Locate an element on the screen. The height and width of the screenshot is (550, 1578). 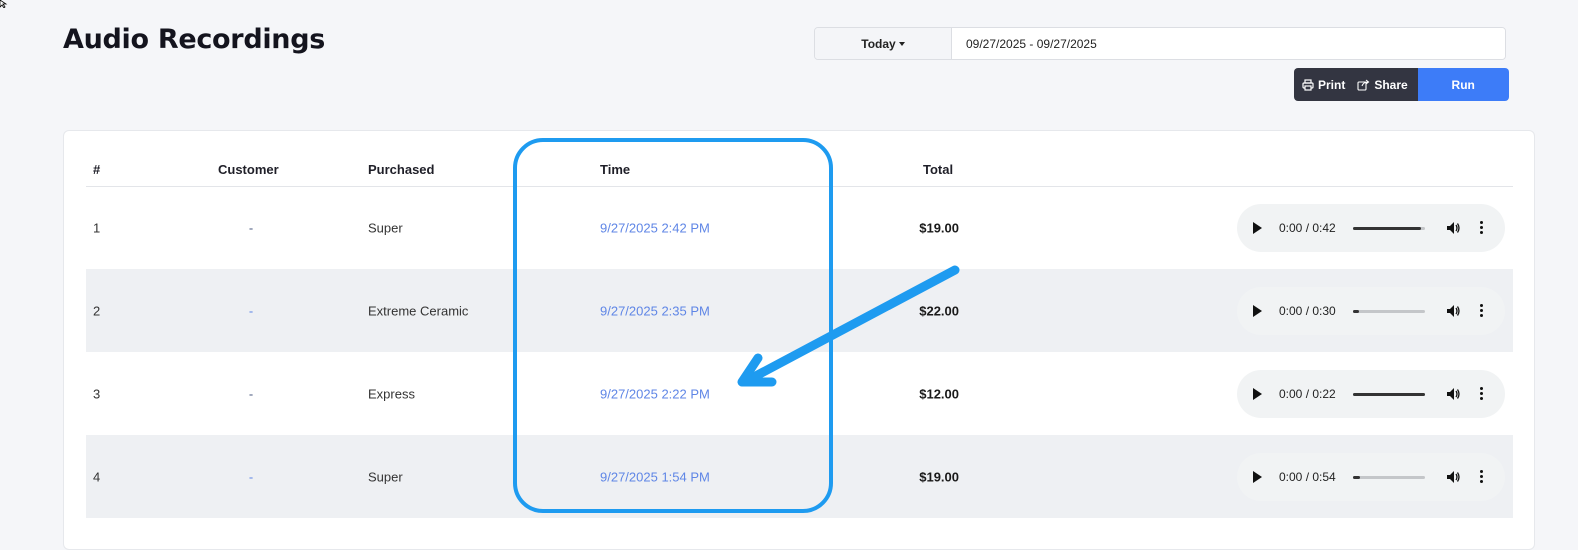
table-header: # Customer Purchased Time Total is located at coordinates (799, 170).